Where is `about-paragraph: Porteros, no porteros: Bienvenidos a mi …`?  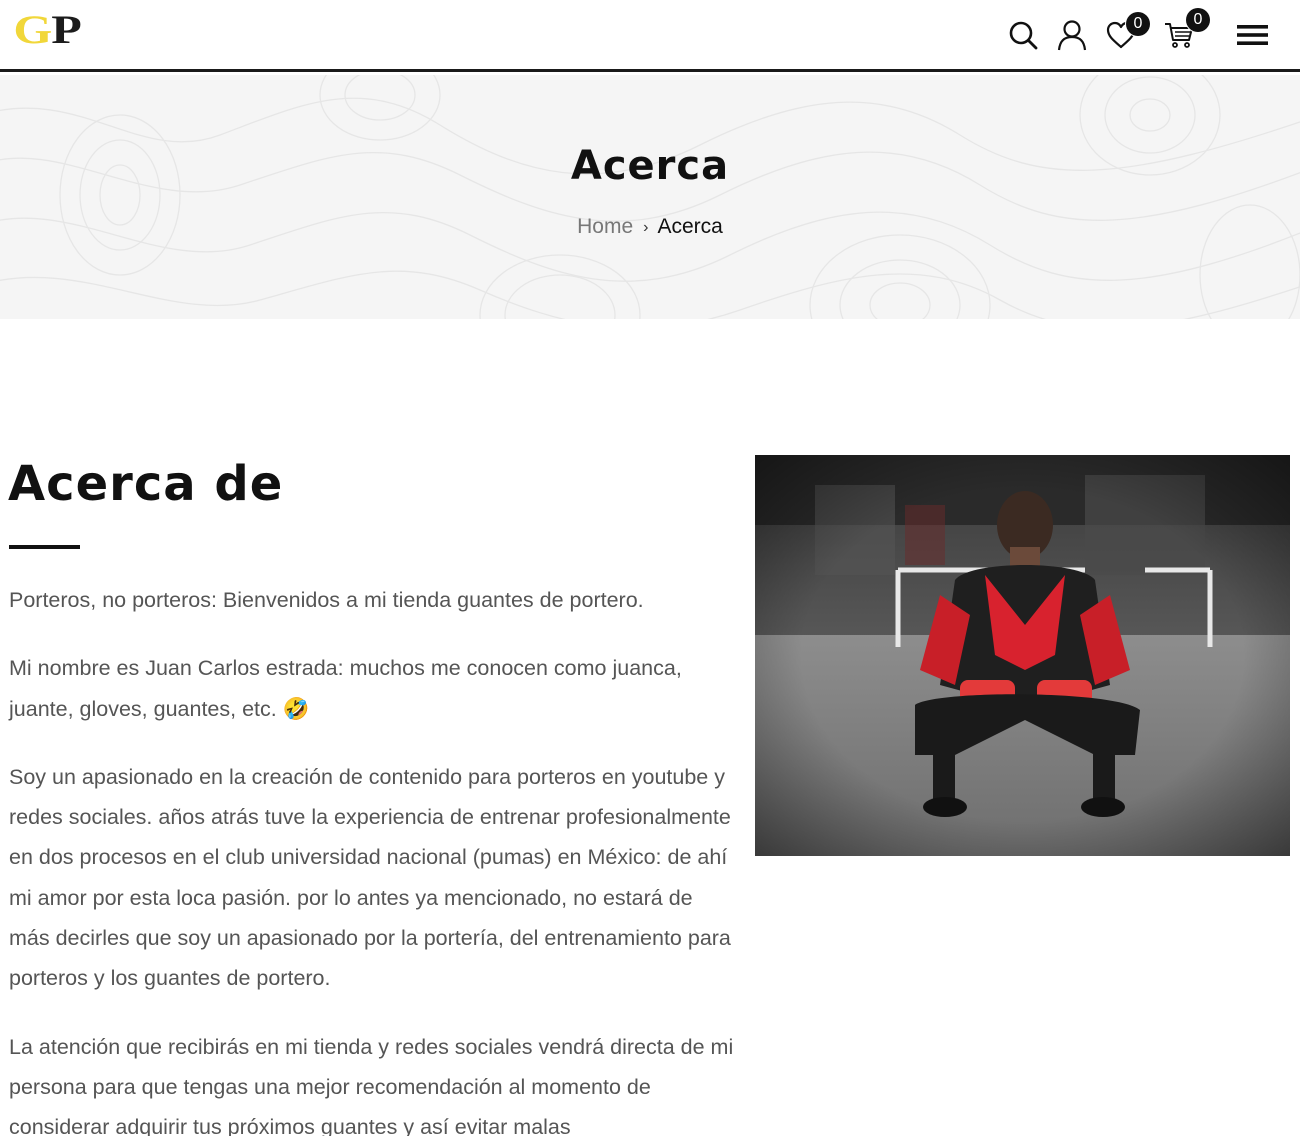
about-paragraph: Porteros, no porteros: Bienvenidos a mi … is located at coordinates (326, 600).